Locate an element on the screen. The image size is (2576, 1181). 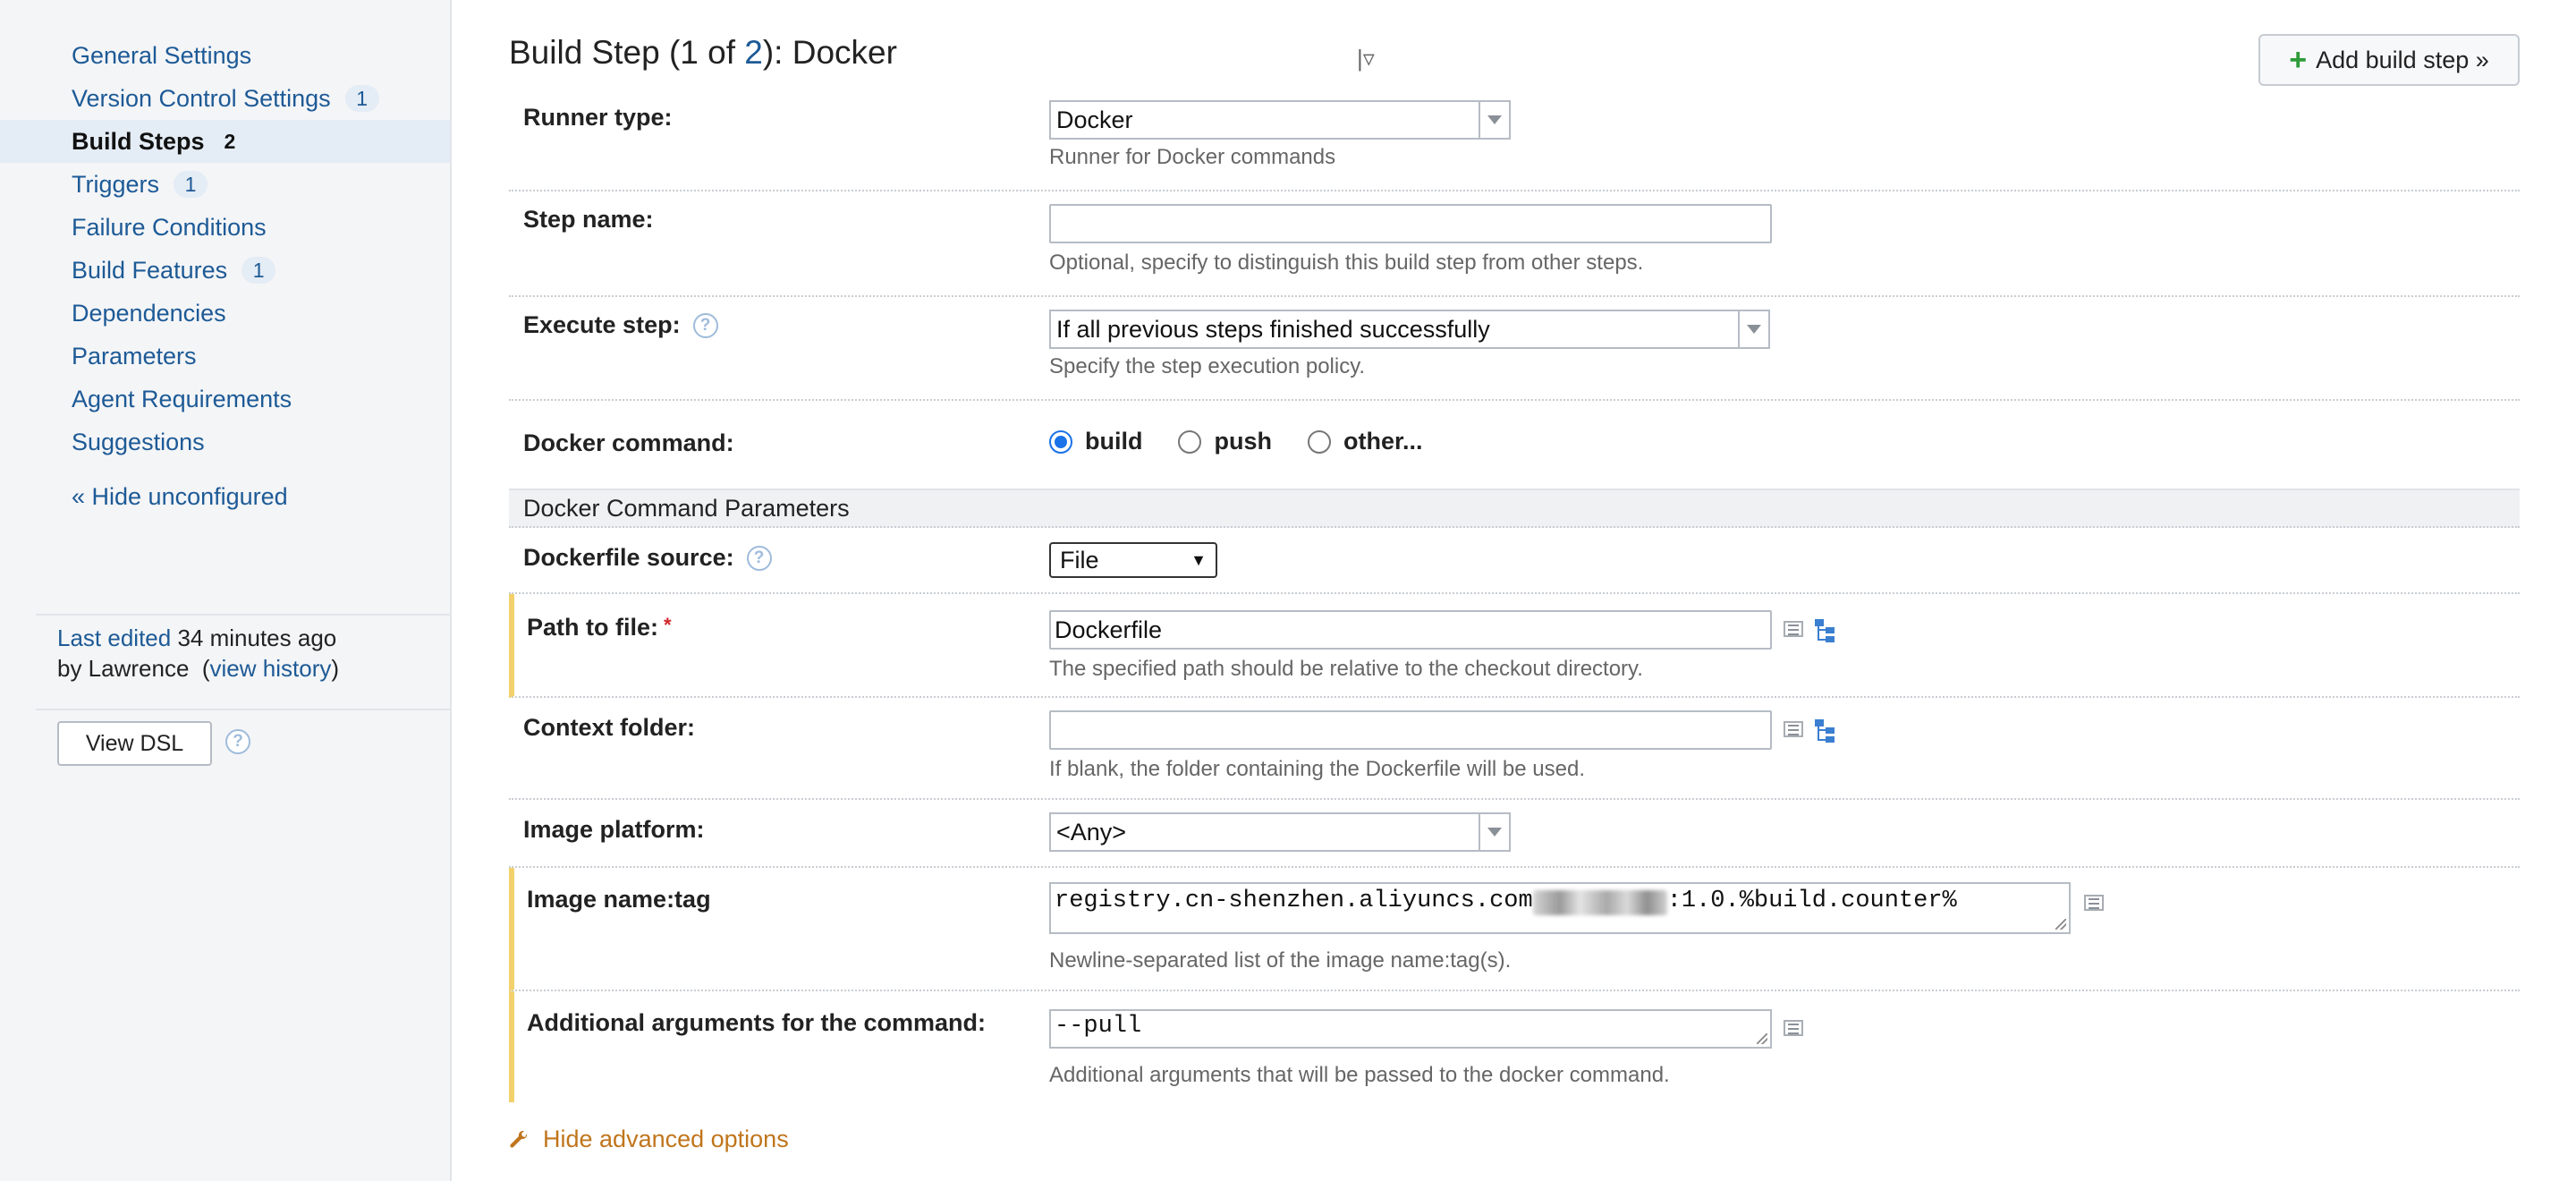
sidebar-item-label: Version Control Settings is located at coordinates (201, 98).